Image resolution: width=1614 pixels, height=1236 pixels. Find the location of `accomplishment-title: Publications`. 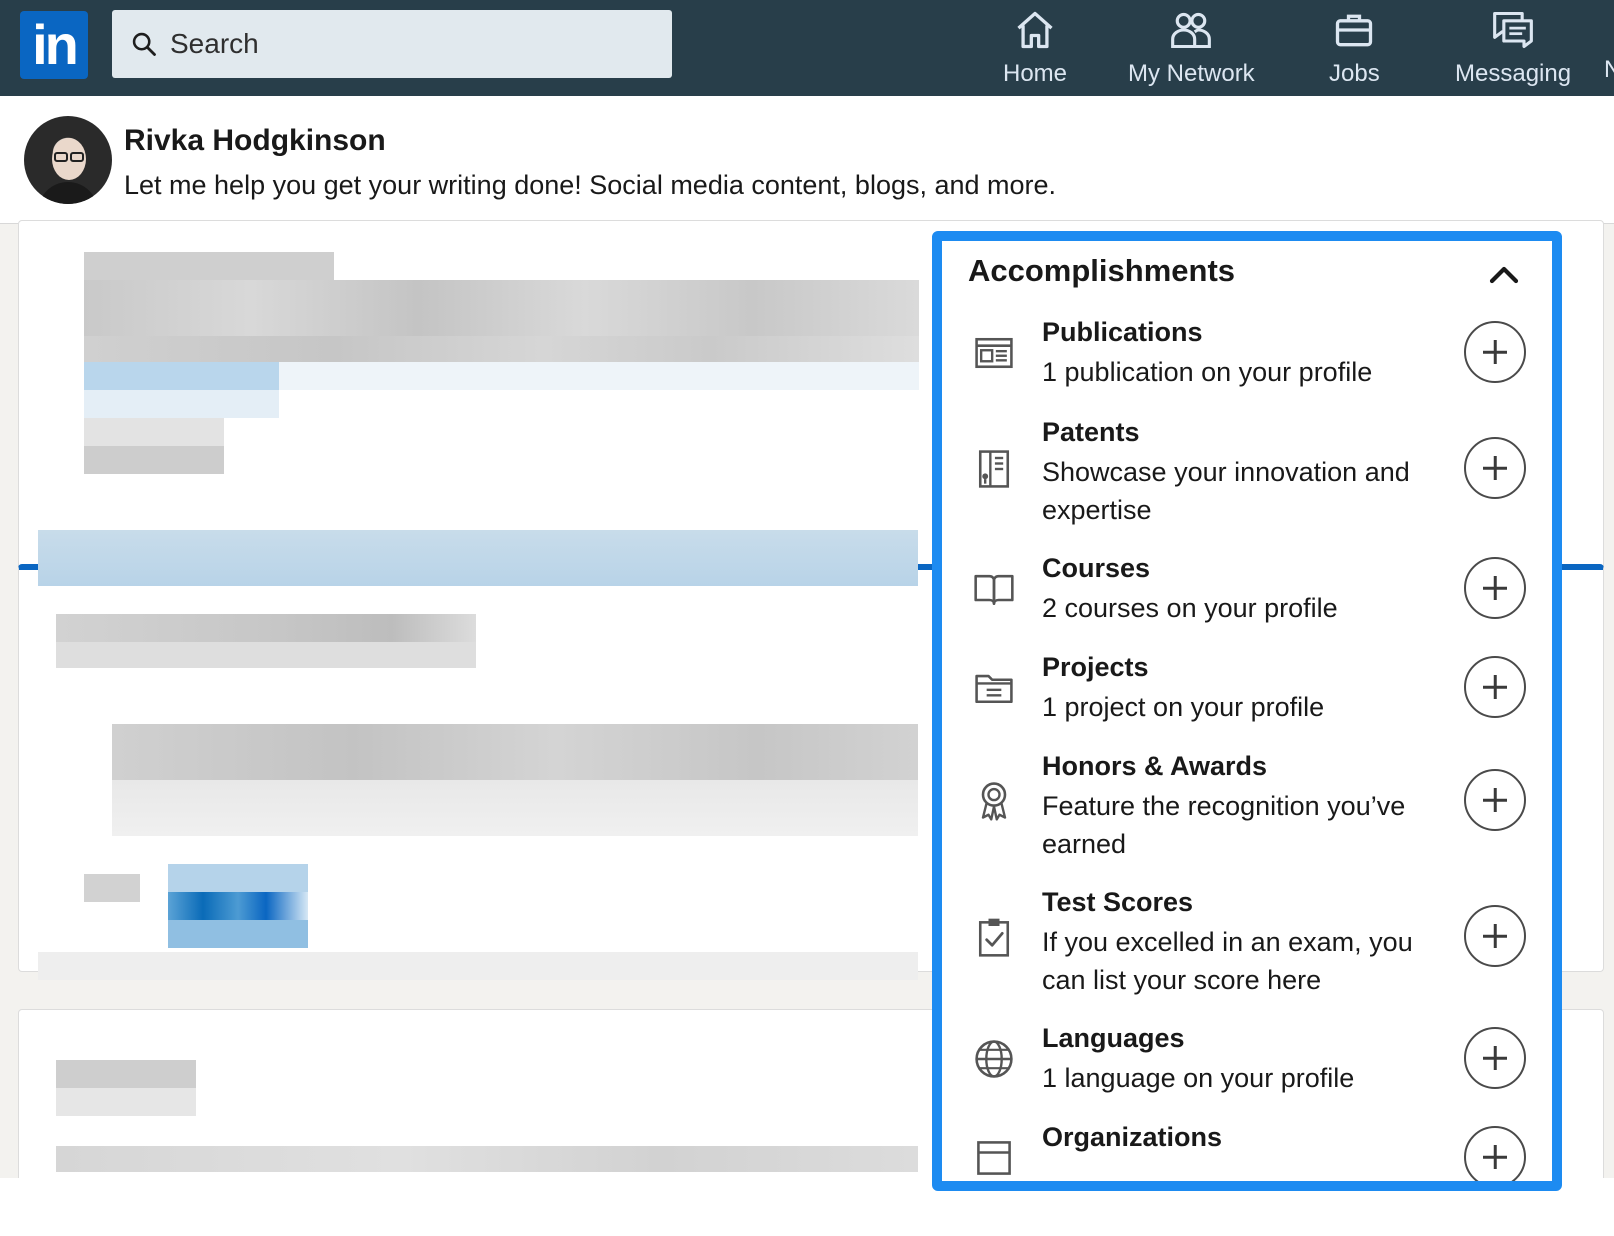

accomplishment-title: Publications is located at coordinates (1122, 332).